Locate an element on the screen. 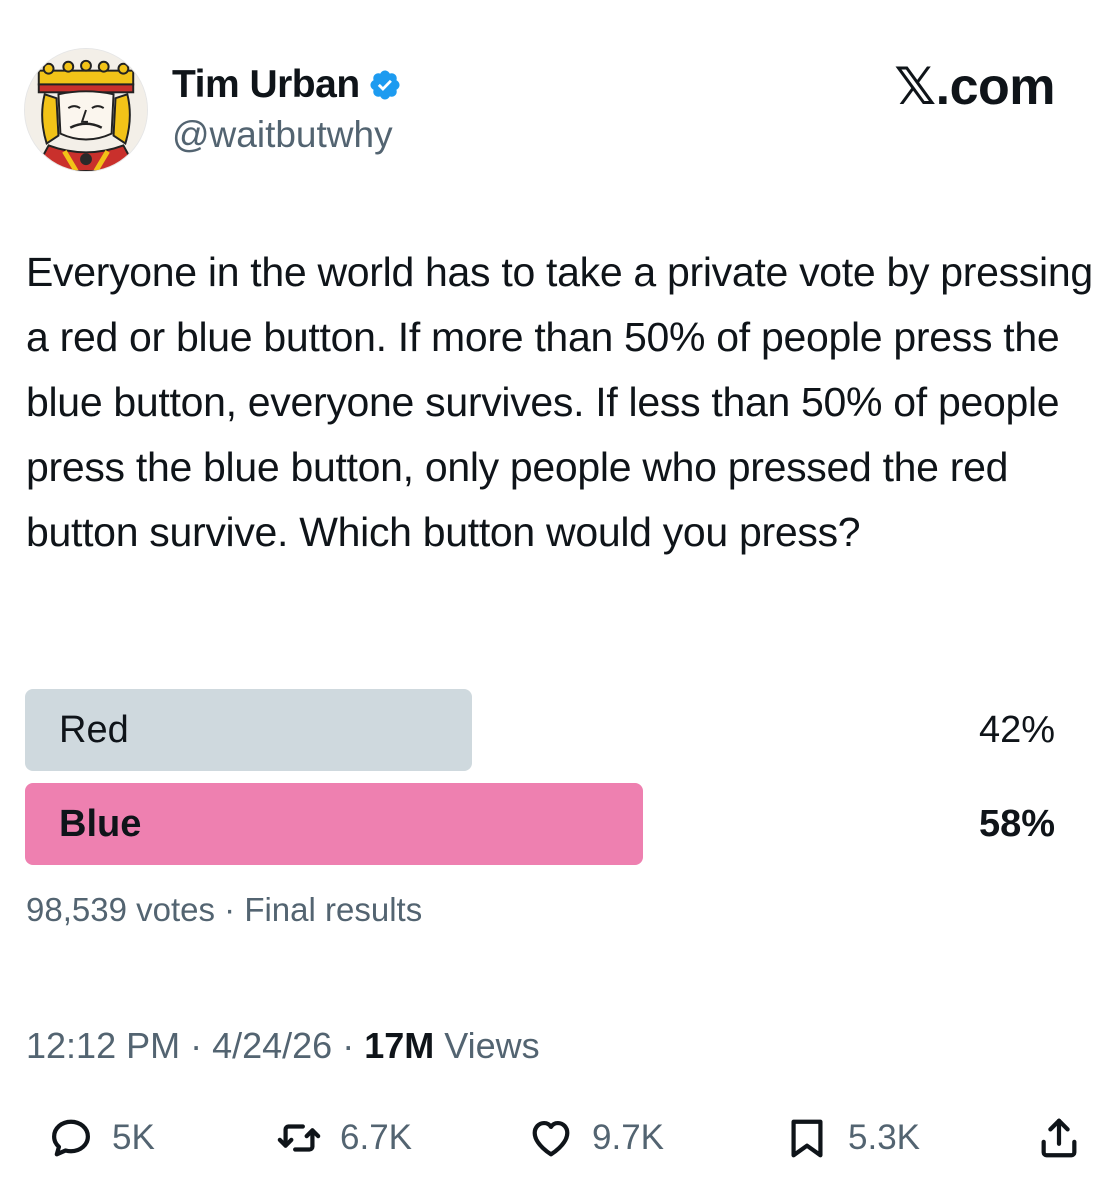 This screenshot has width=1115, height=1200. views-count: 17M is located at coordinates (399, 1045).